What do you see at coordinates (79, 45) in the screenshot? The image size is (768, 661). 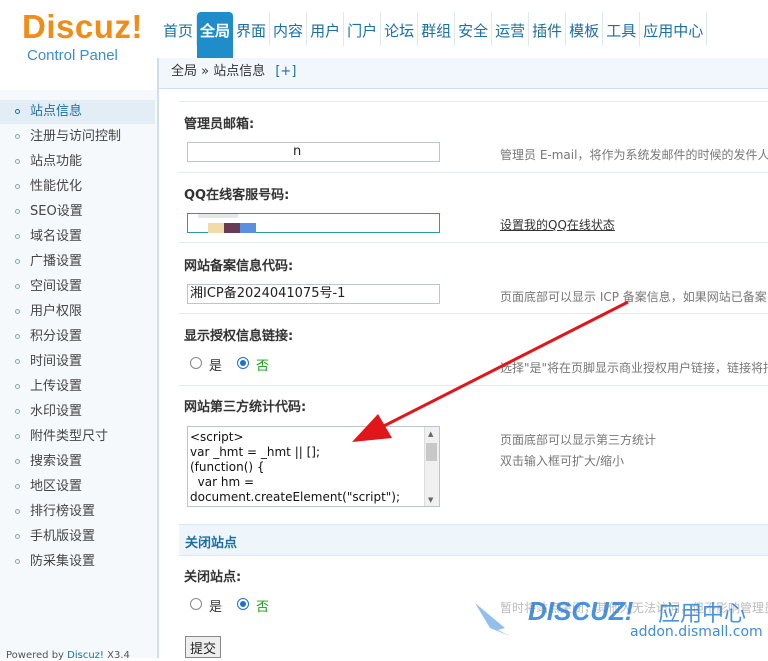 I see `discuz-logo: Discuz! Control Panel` at bounding box center [79, 45].